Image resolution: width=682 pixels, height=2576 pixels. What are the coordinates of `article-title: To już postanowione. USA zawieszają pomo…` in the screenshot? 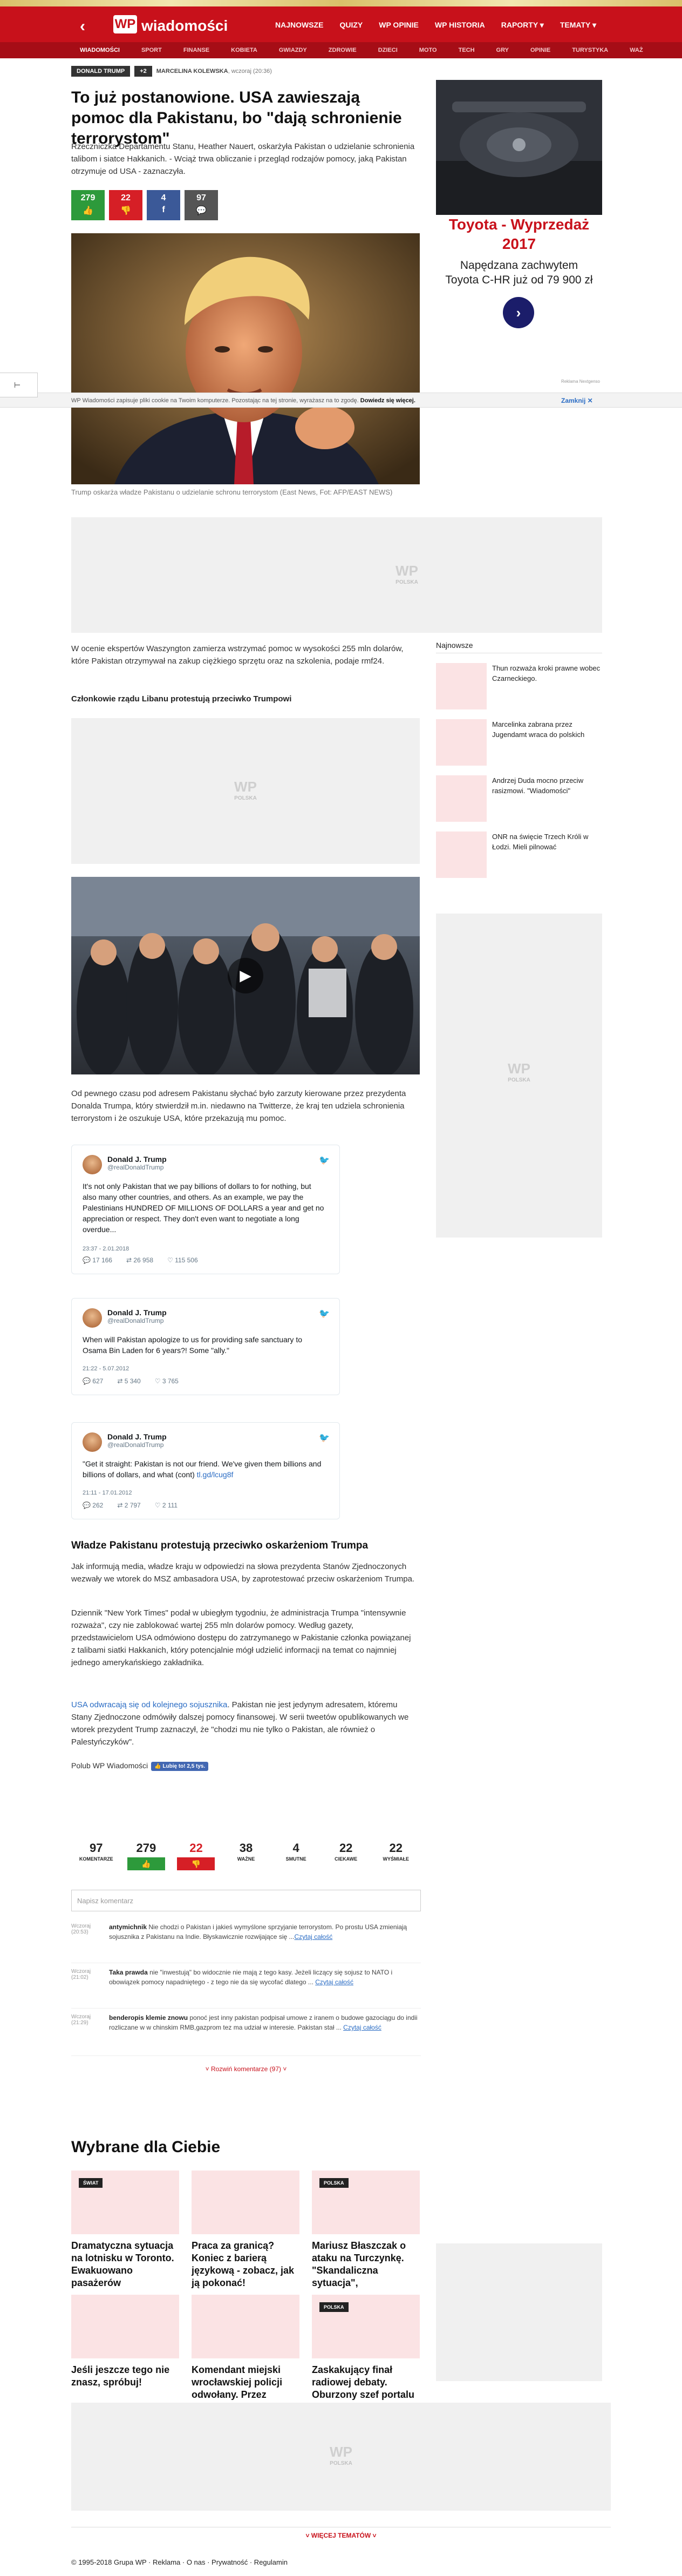 It's located at (236, 118).